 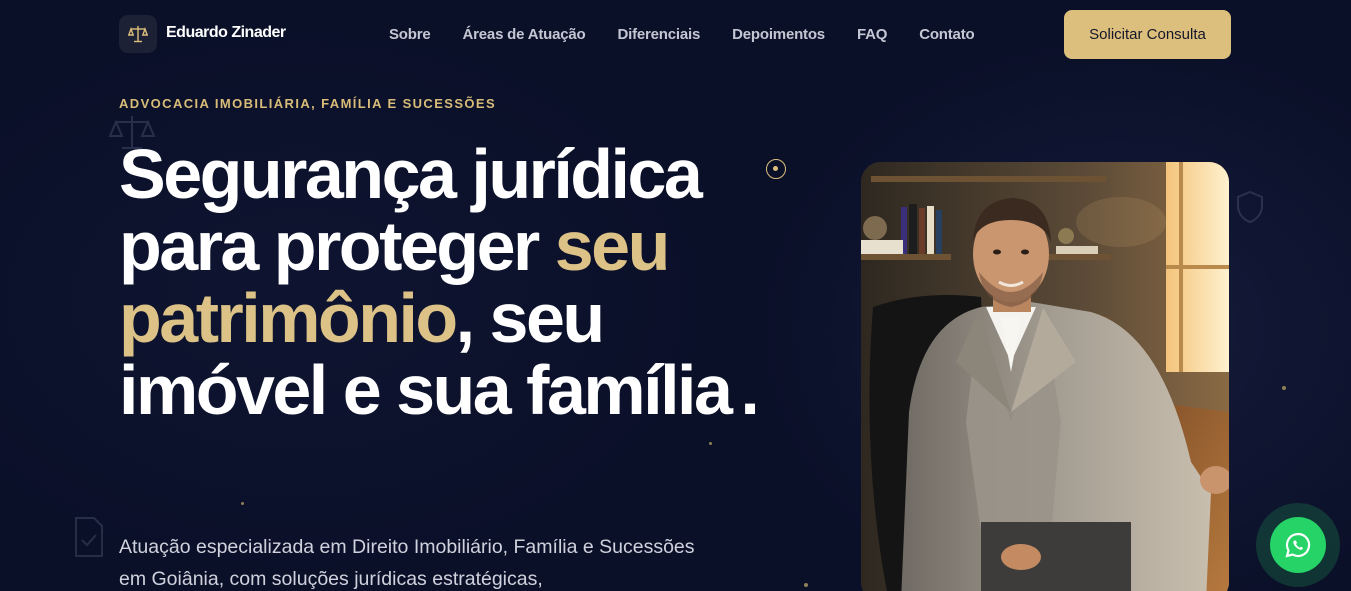 I want to click on nav-link-areas-de-atuacao: Áreas de Atuação, so click(x=524, y=34).